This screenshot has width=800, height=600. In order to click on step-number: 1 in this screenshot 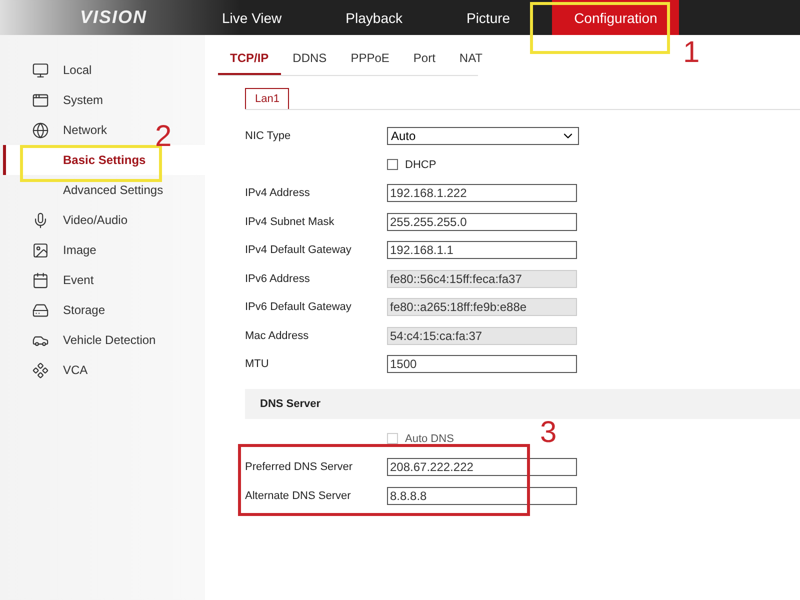, I will do `click(691, 53)`.